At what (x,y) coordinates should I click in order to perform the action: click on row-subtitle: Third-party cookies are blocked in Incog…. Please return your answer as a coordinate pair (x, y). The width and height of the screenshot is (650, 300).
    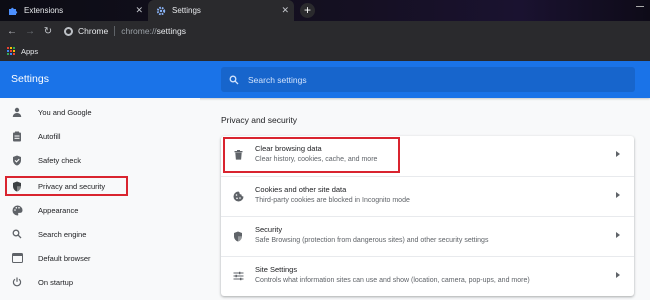
    Looking at the image, I should click on (332, 200).